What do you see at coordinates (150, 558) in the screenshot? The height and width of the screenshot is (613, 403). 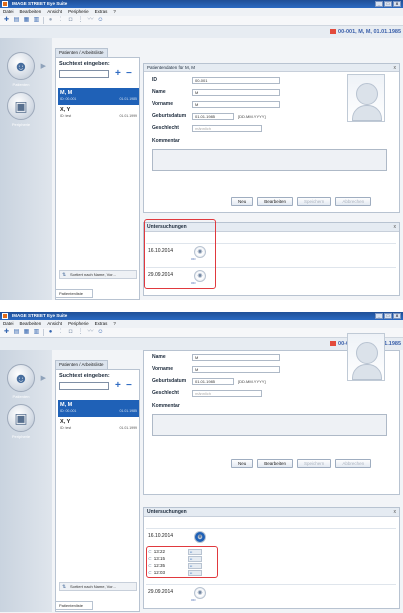 I see `link-icon: ⊂` at bounding box center [150, 558].